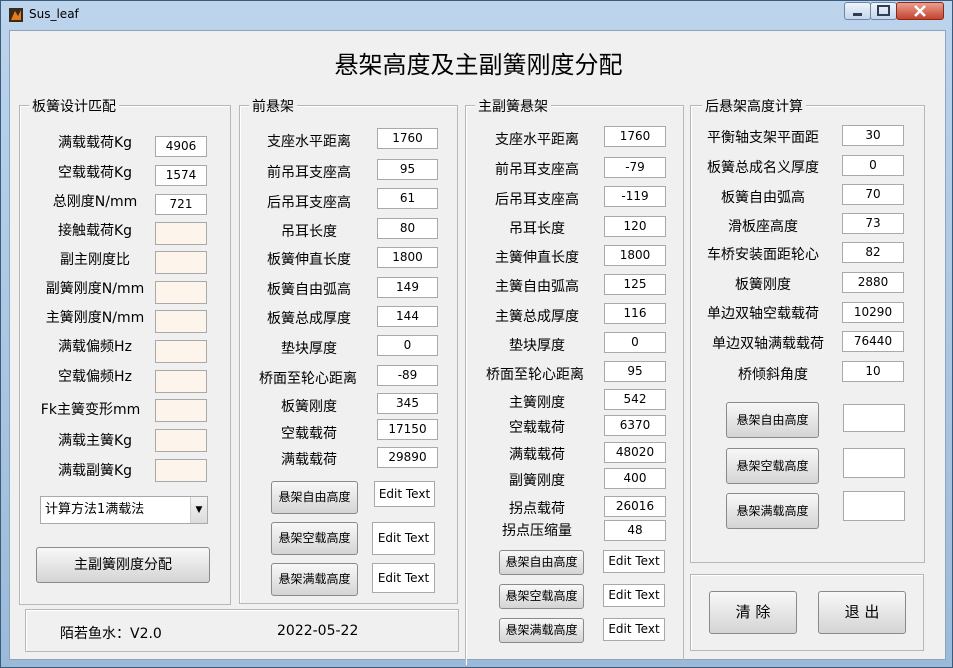 This screenshot has height=668, width=953. Describe the element at coordinates (407, 316) in the screenshot. I see `field-value: 144` at that location.